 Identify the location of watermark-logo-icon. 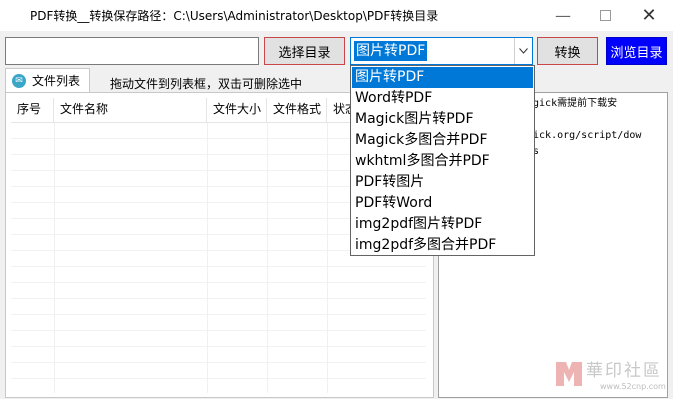
(569, 374).